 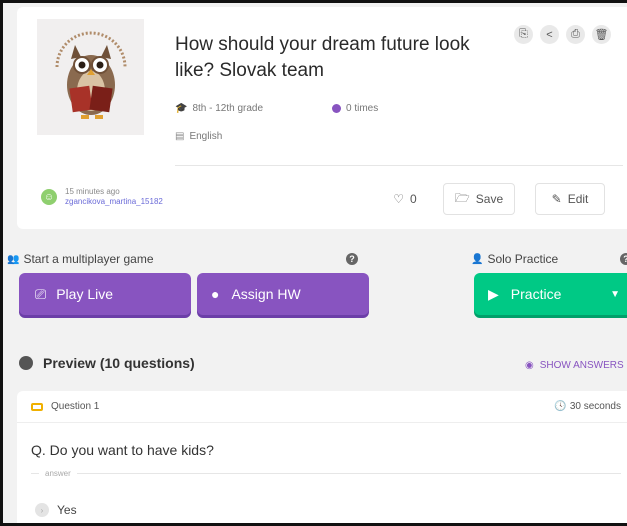 What do you see at coordinates (326, 473) in the screenshot?
I see `answer-divider: answer` at bounding box center [326, 473].